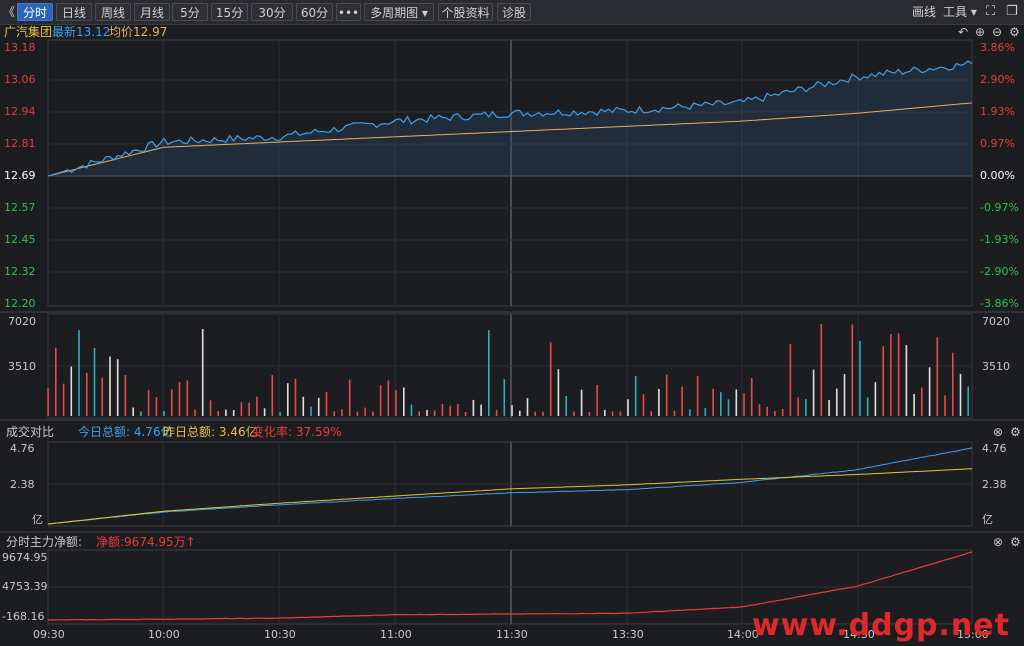 The width and height of the screenshot is (1024, 646). Describe the element at coordinates (999, 239) in the screenshot. I see `pct-tick: -1.93%` at that location.